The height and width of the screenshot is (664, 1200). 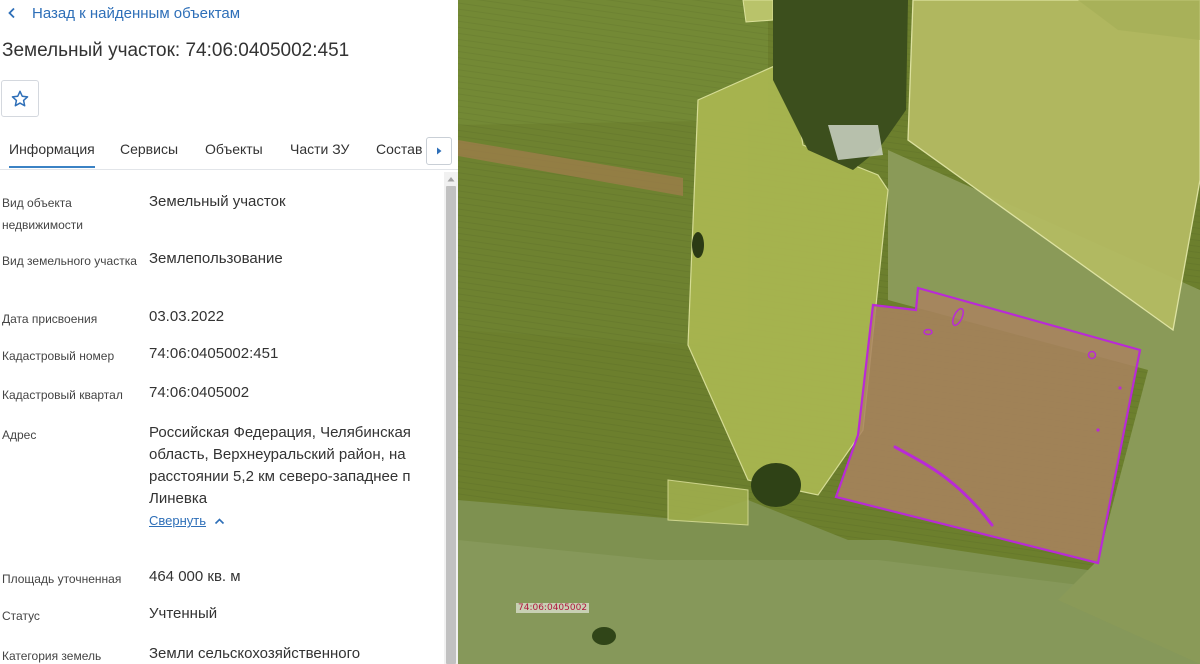 What do you see at coordinates (19, 435) in the screenshot?
I see `row-label: Адрес` at bounding box center [19, 435].